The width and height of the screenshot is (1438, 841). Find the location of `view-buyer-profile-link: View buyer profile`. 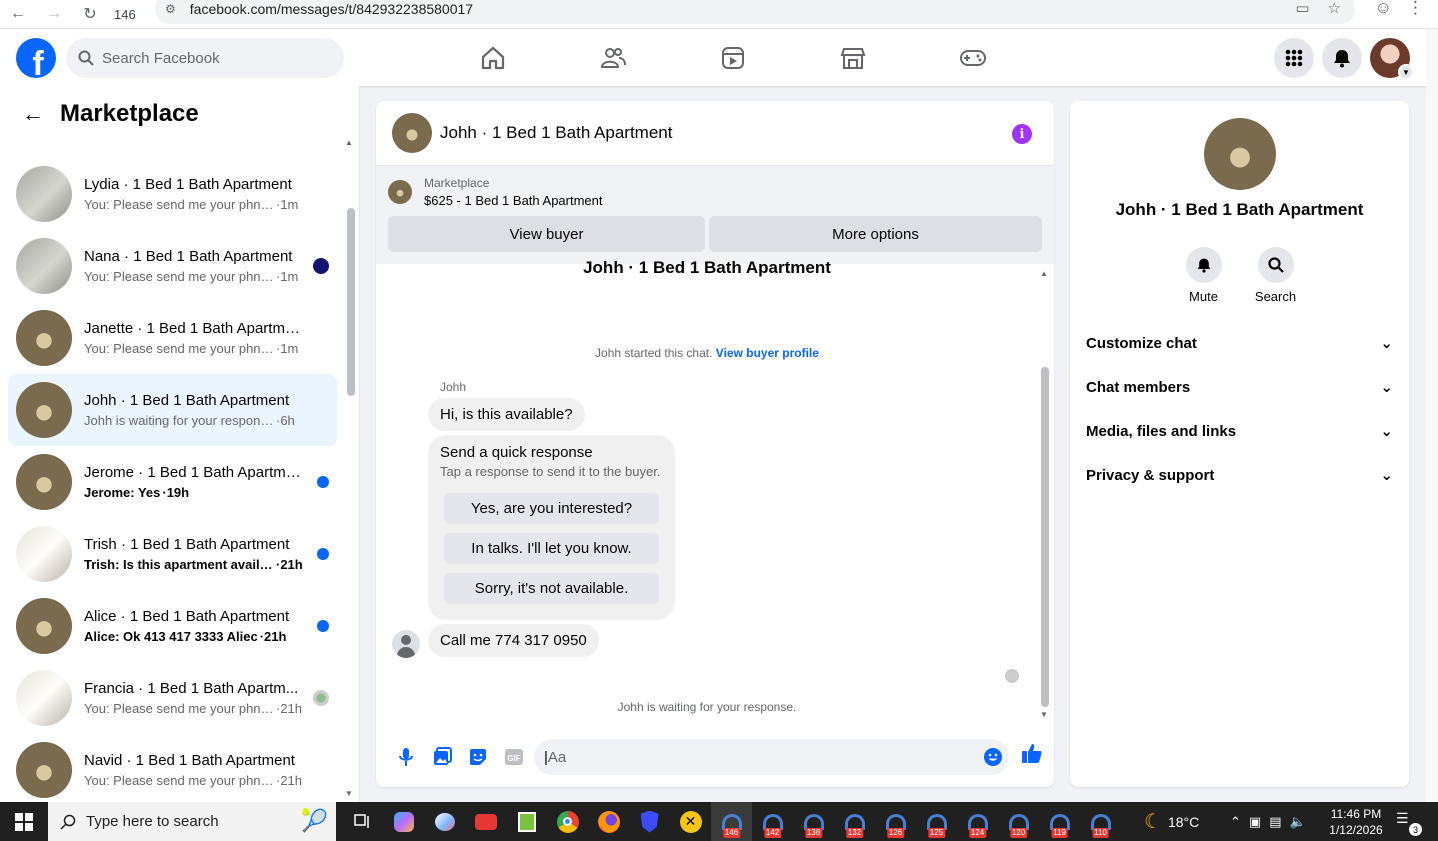

view-buyer-profile-link: View buyer profile is located at coordinates (767, 353).